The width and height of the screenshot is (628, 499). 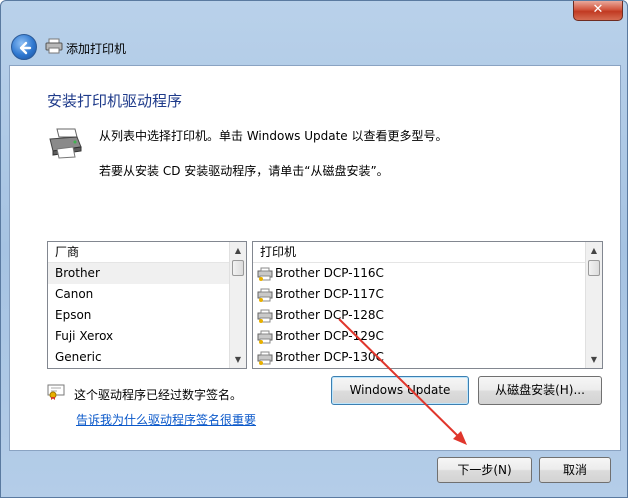 I want to click on page-title: 安装打印机驱动程序, so click(x=115, y=101).